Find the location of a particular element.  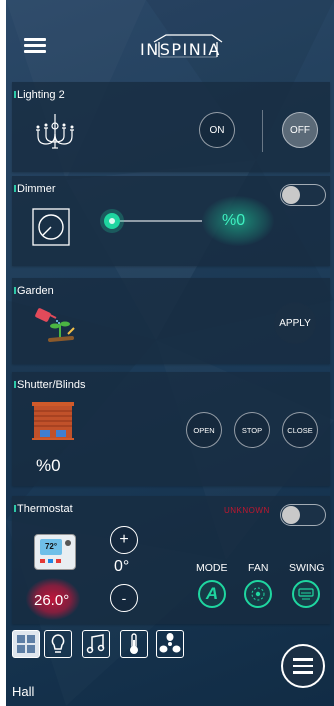

lightbulb-glyph is located at coordinates (58, 643).